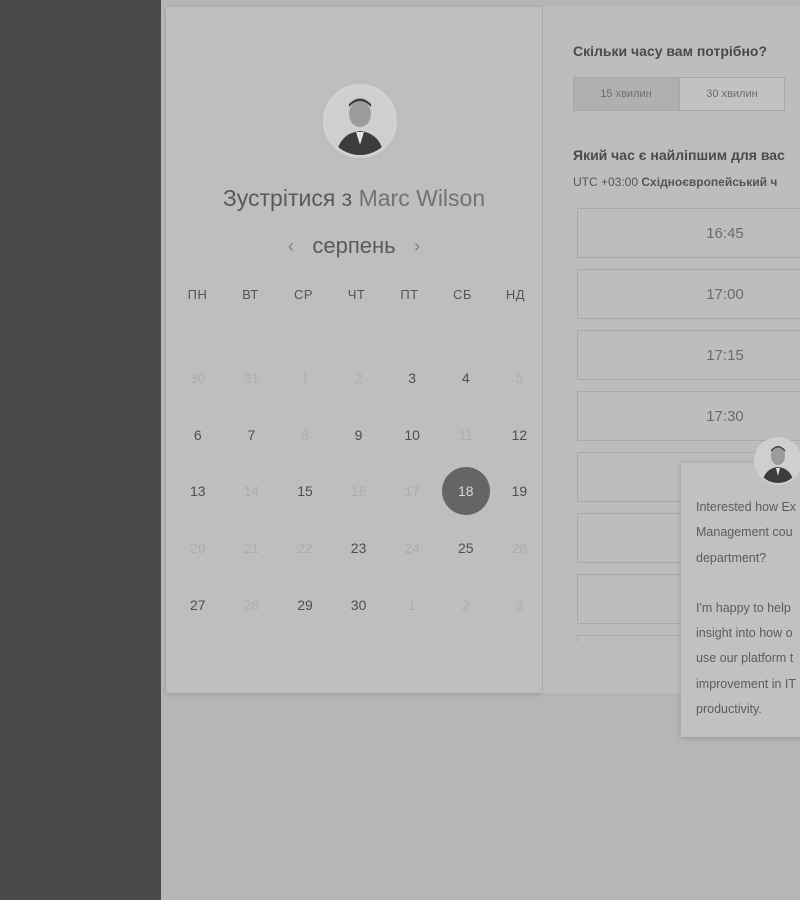  What do you see at coordinates (744, 532) in the screenshot?
I see `chat-line: Management cou` at bounding box center [744, 532].